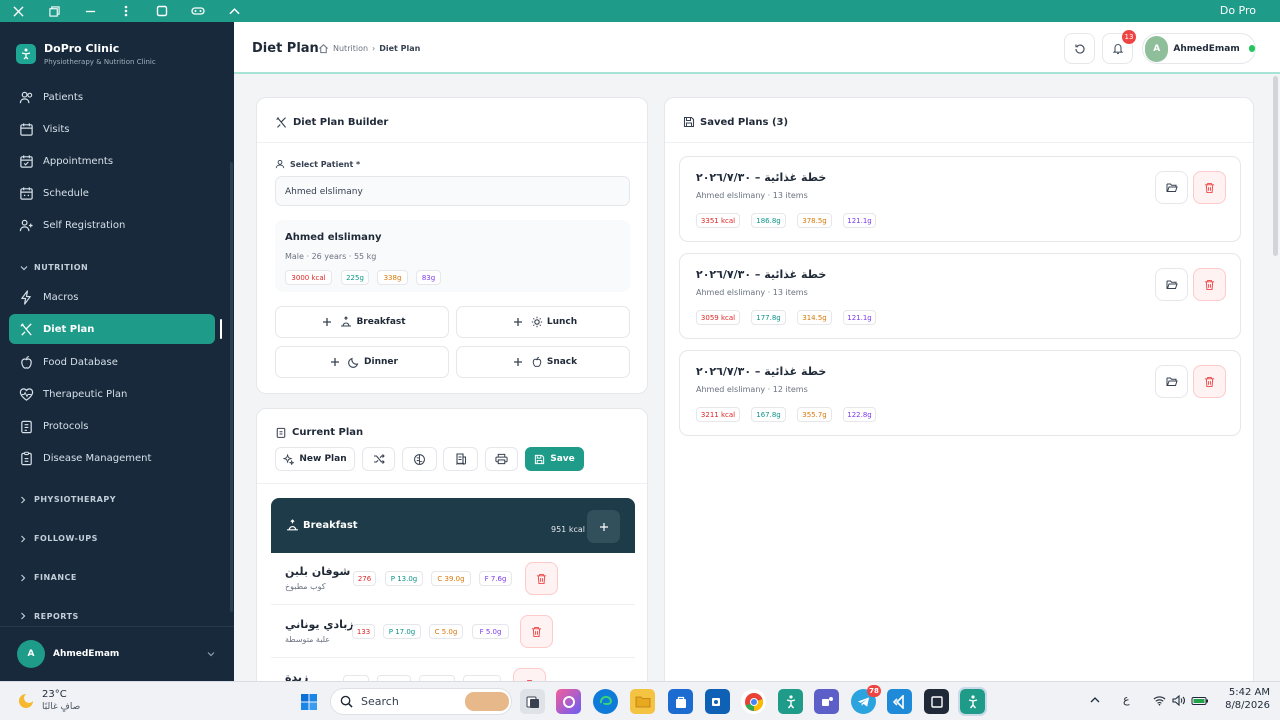  What do you see at coordinates (49, 616) in the screenshot?
I see `section-reports-header: REPORTS` at bounding box center [49, 616].